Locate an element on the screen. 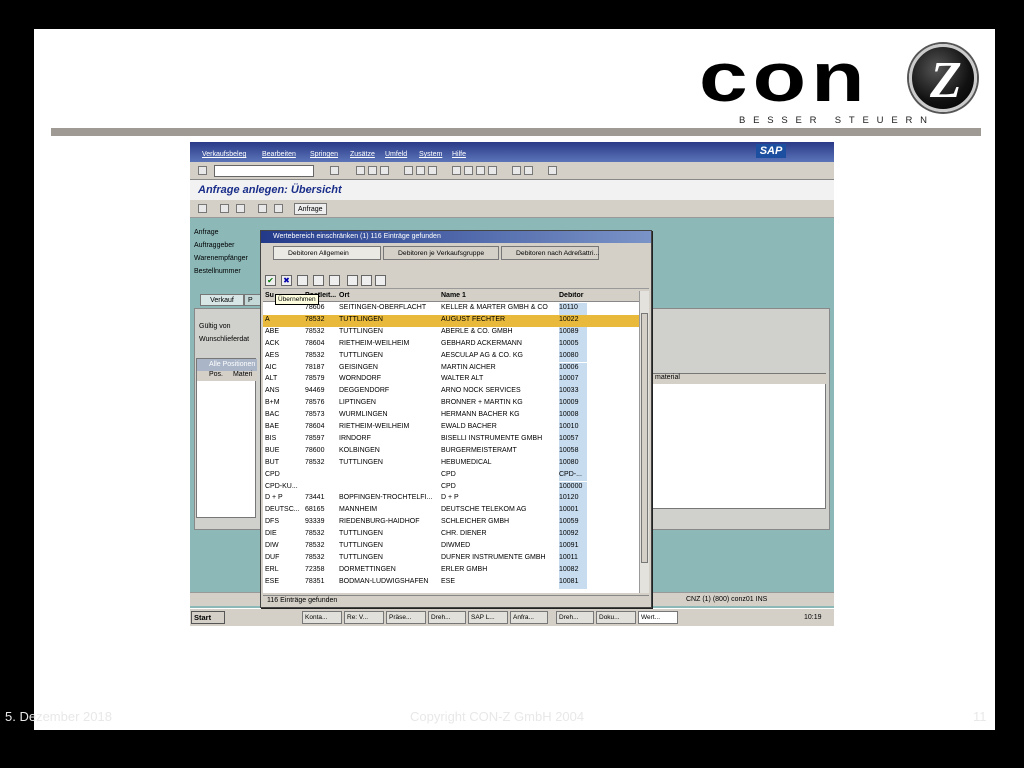  start-button: Start is located at coordinates (208, 617).